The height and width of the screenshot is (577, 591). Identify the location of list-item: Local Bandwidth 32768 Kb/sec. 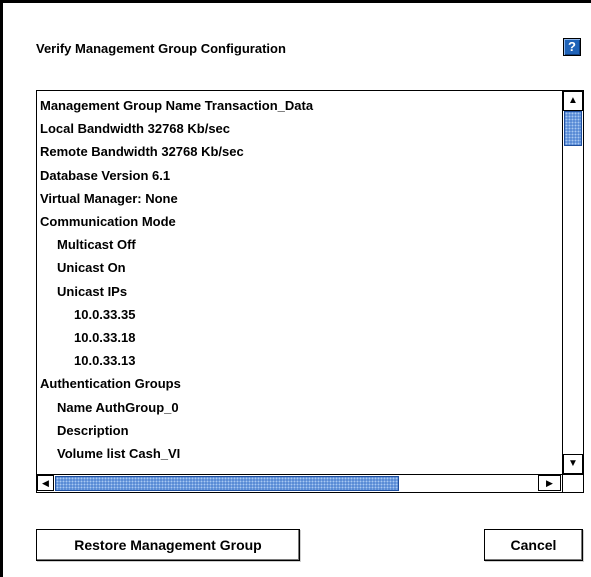
(135, 128).